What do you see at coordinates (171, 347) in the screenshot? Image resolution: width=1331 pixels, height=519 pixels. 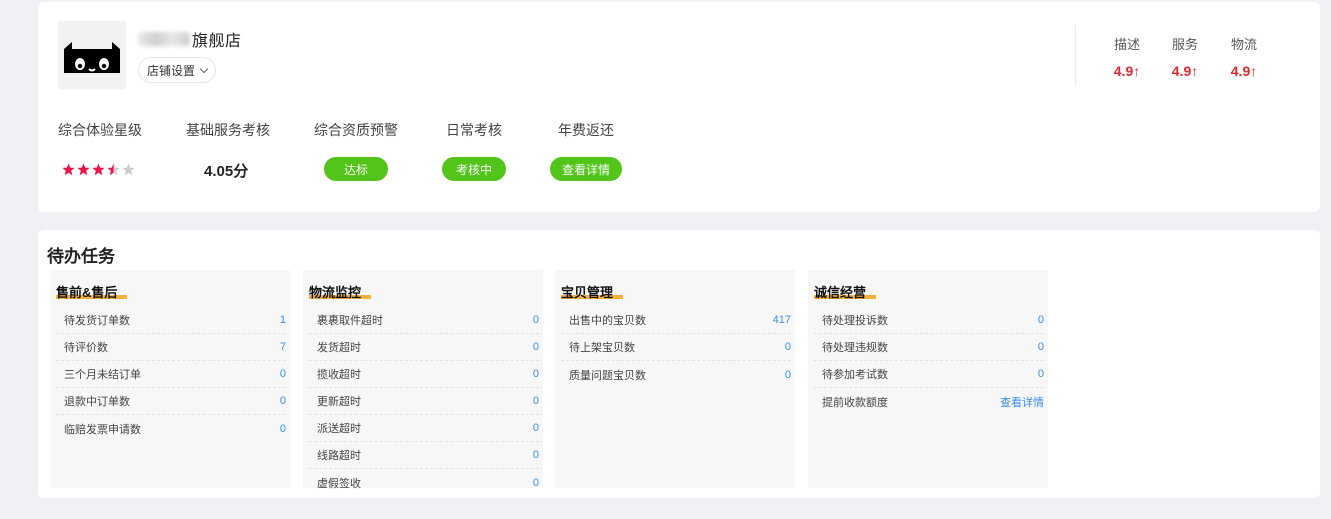 I see `task-row: 待评价数 7` at bounding box center [171, 347].